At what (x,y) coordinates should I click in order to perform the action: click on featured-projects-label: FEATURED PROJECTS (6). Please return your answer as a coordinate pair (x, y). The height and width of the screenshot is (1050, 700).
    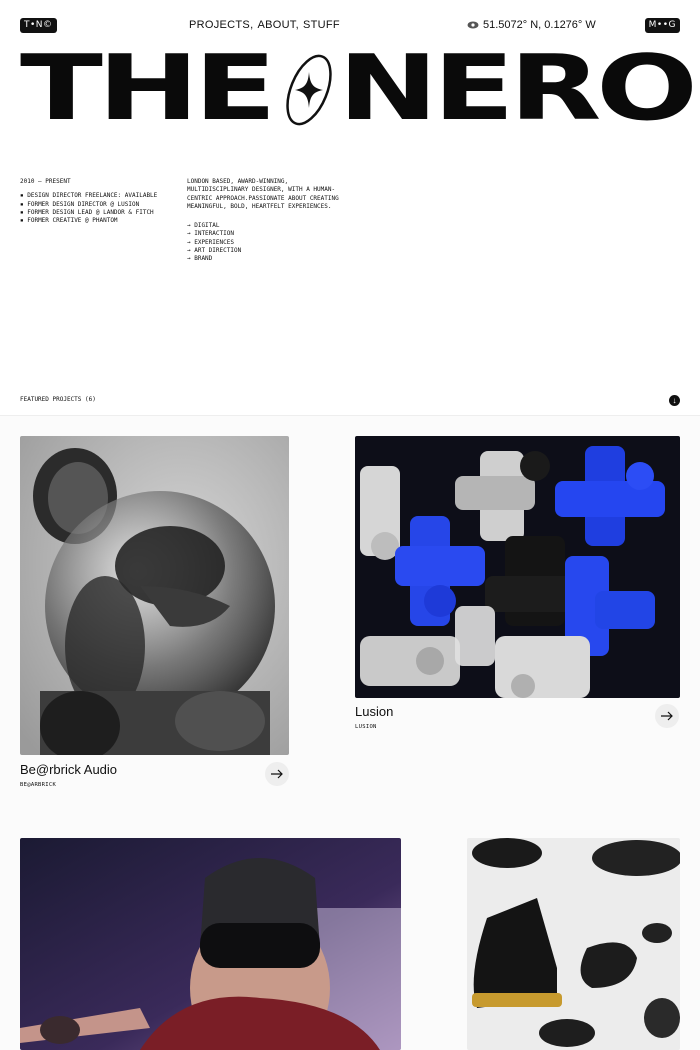
    Looking at the image, I should click on (58, 399).